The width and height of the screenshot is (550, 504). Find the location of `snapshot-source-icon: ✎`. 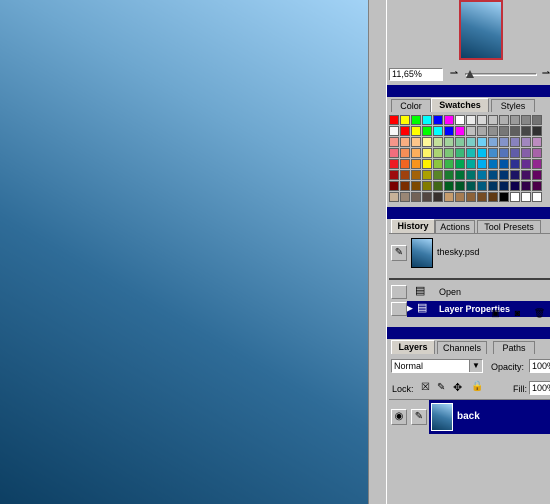

snapshot-source-icon: ✎ is located at coordinates (399, 253).